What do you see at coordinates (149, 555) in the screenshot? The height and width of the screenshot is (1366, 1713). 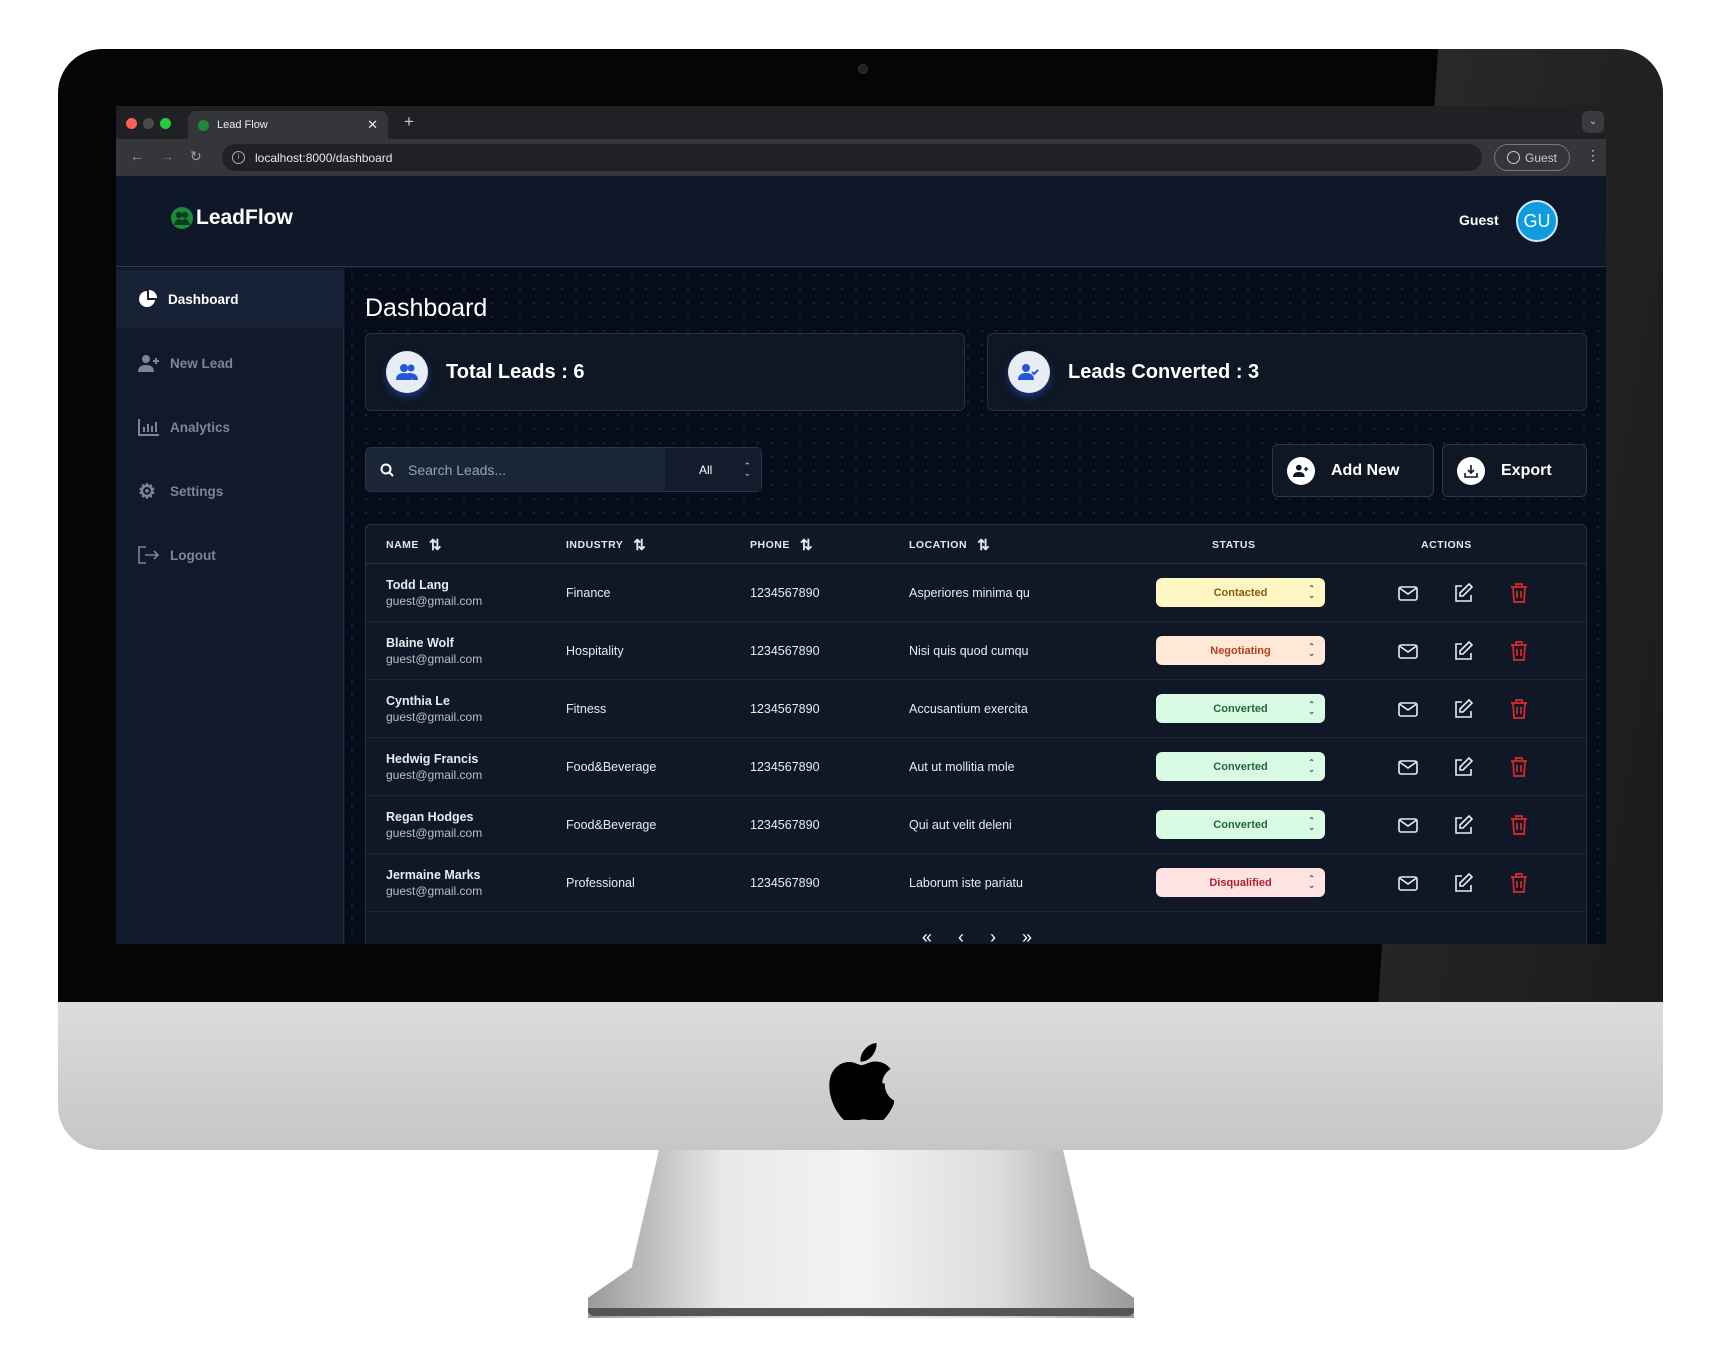 I see `logout-icon` at bounding box center [149, 555].